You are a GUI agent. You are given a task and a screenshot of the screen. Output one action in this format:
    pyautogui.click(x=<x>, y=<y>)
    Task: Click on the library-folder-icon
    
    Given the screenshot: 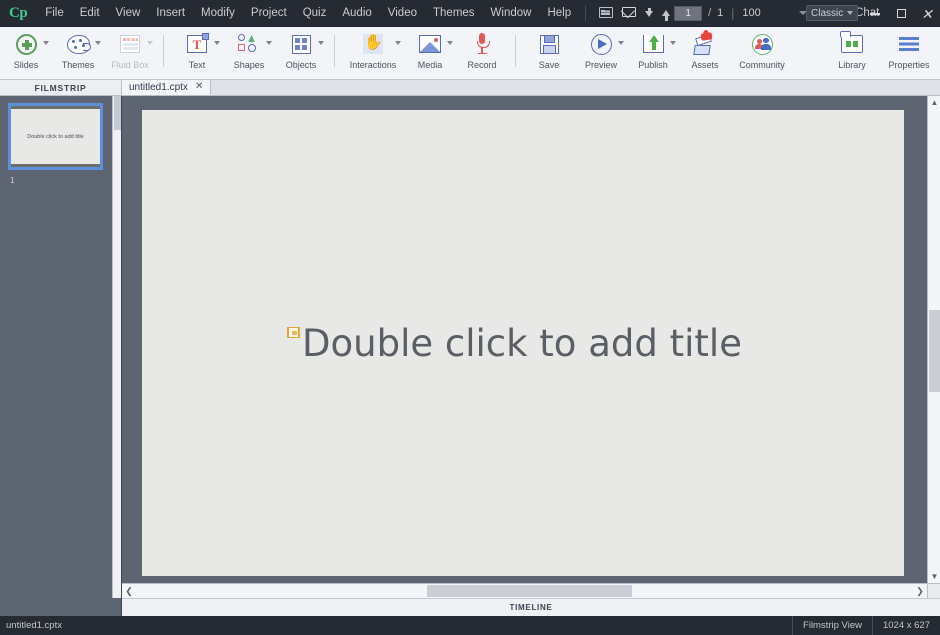 What is the action you would take?
    pyautogui.click(x=852, y=43)
    